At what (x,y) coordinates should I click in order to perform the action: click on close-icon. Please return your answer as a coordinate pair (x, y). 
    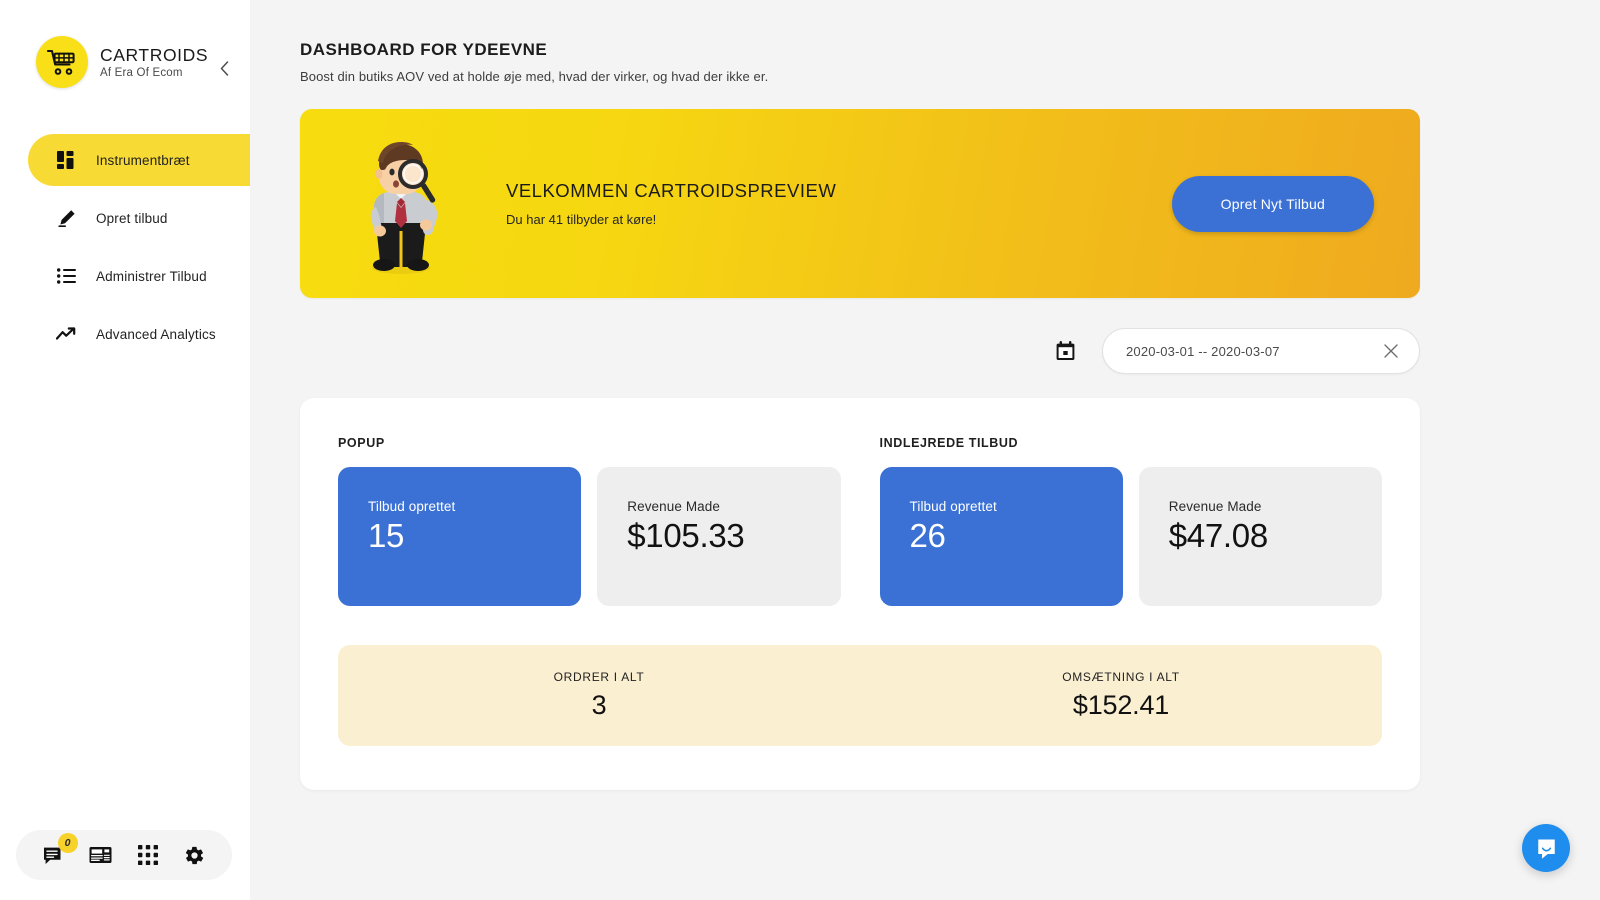
    Looking at the image, I should click on (1391, 351).